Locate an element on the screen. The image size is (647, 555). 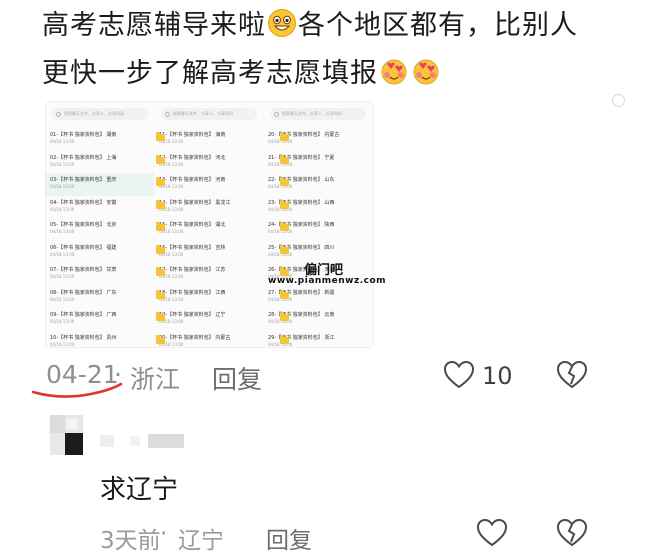
file-title: 02-【杯书 独家资料包】 上海 is located at coordinates (83, 157).